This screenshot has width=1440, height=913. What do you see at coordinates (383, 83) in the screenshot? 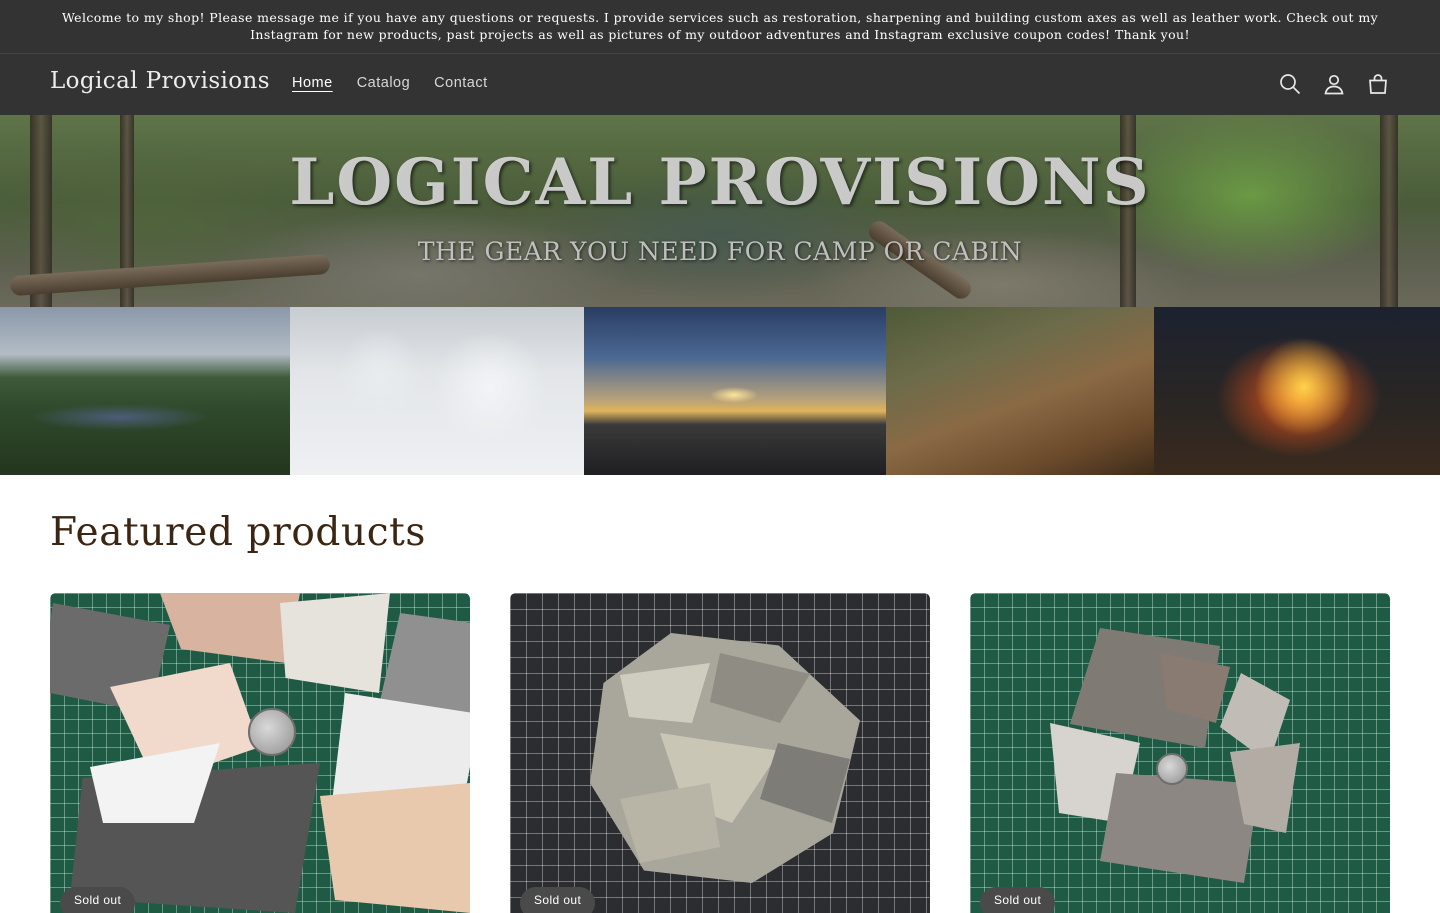
I see `nav-item-catalog: Catalog` at bounding box center [383, 83].